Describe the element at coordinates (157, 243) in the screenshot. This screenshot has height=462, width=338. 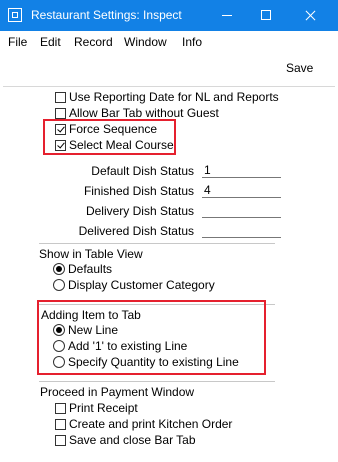
I see `table-view-divider` at that location.